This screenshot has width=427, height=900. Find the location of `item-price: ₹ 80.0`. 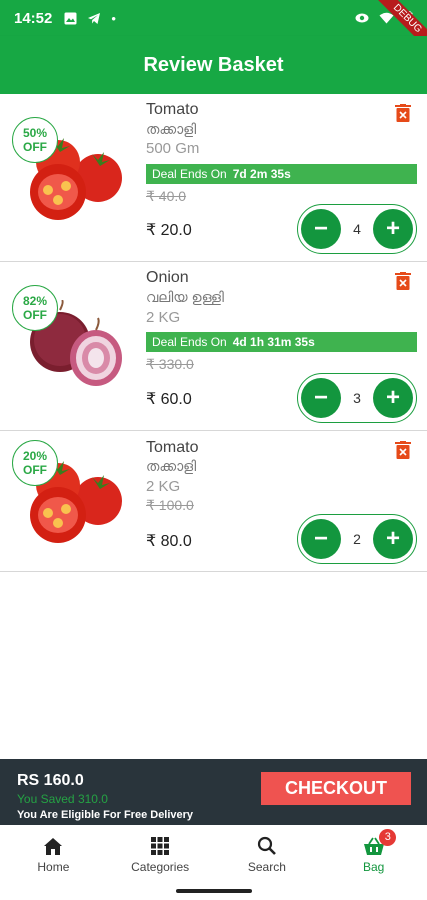

item-price: ₹ 80.0 is located at coordinates (169, 541).